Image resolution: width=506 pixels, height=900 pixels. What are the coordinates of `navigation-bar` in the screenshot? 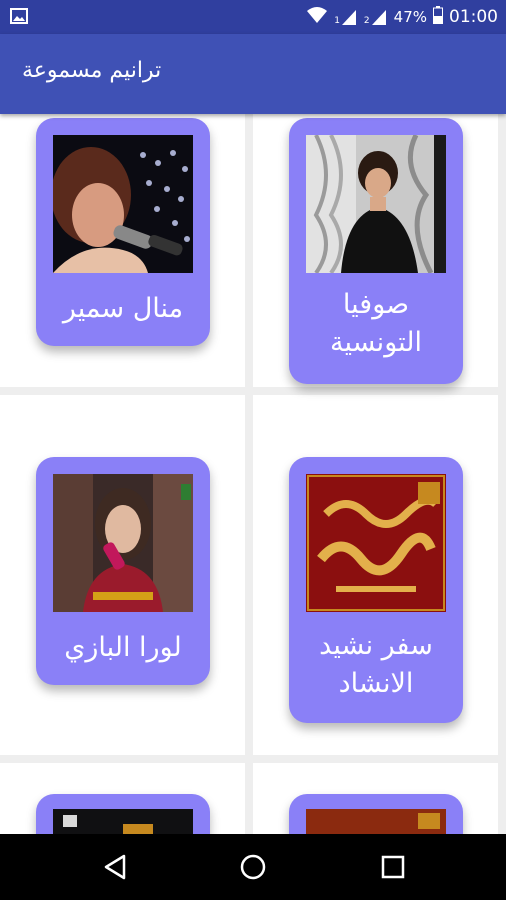 It's located at (253, 867).